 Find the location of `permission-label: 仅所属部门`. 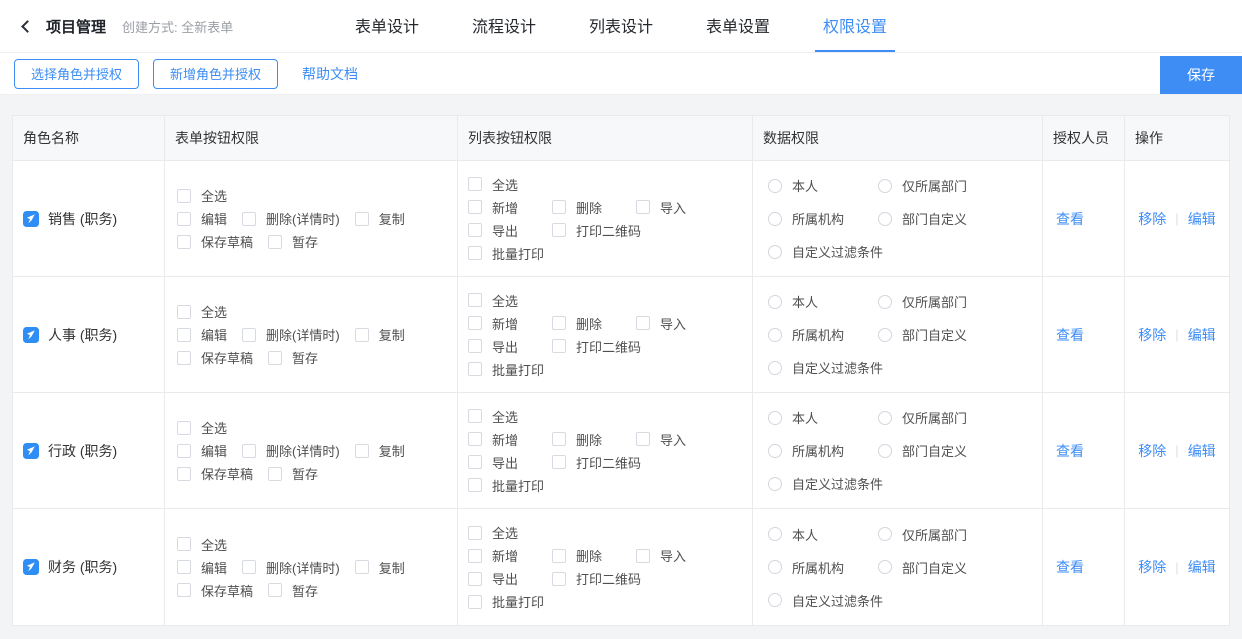

permission-label: 仅所属部门 is located at coordinates (935, 186).